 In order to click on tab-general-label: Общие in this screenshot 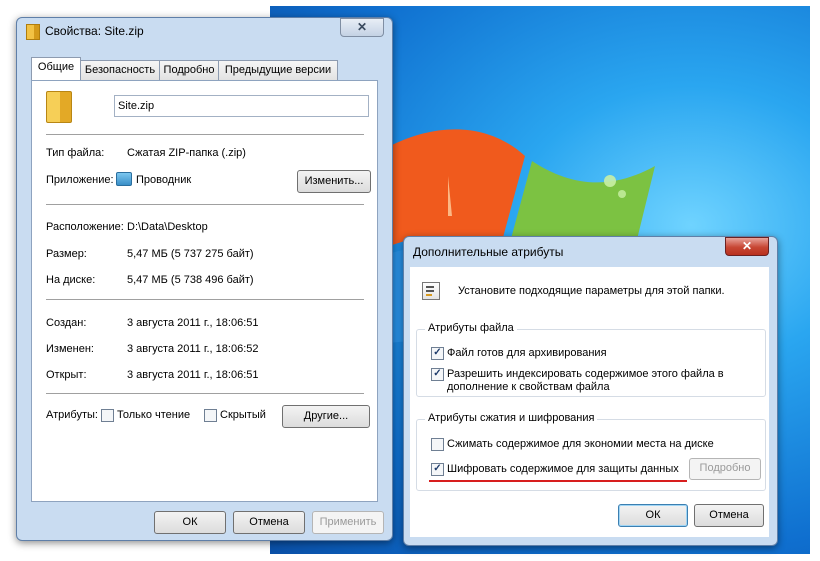, I will do `click(56, 67)`.